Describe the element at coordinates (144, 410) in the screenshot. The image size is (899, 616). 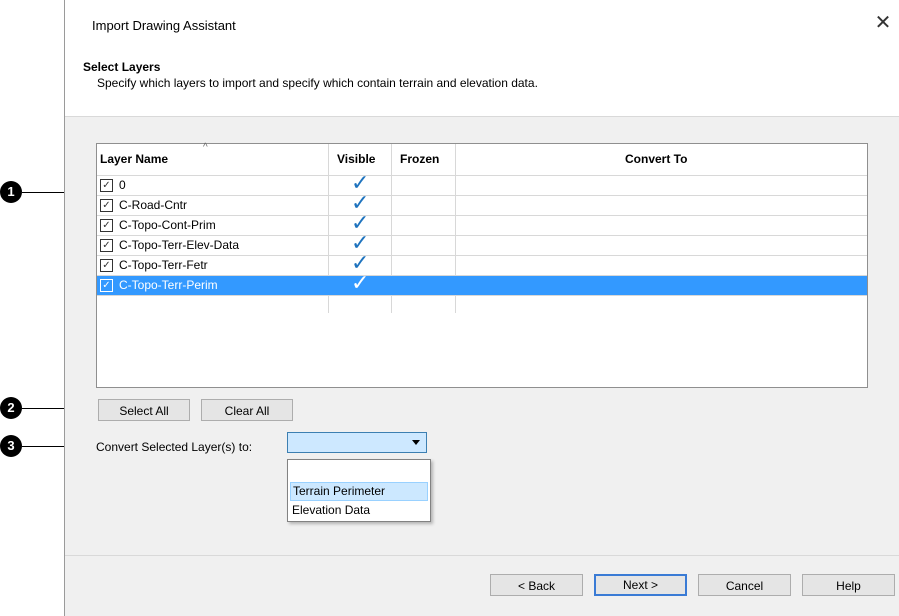
I see `select-all-button: Select All` at that location.